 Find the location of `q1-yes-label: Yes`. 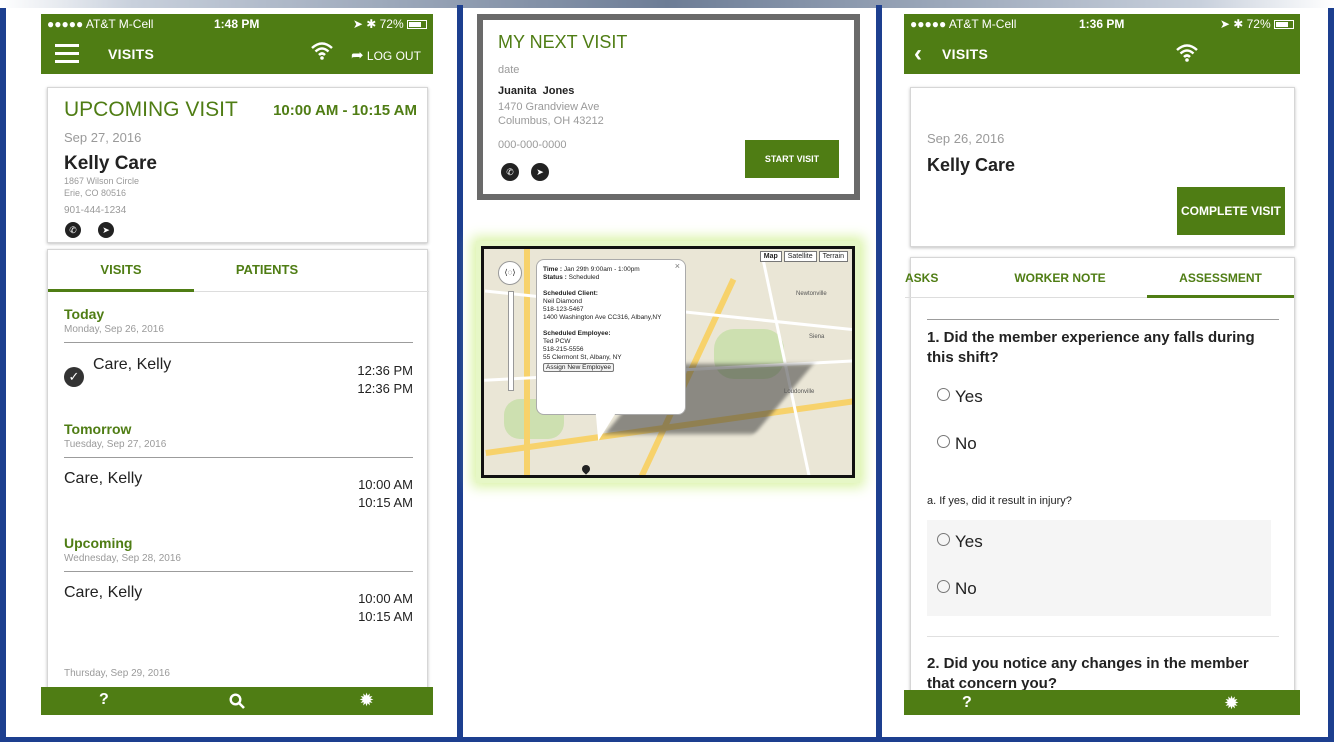

q1-yes-label: Yes is located at coordinates (969, 396).